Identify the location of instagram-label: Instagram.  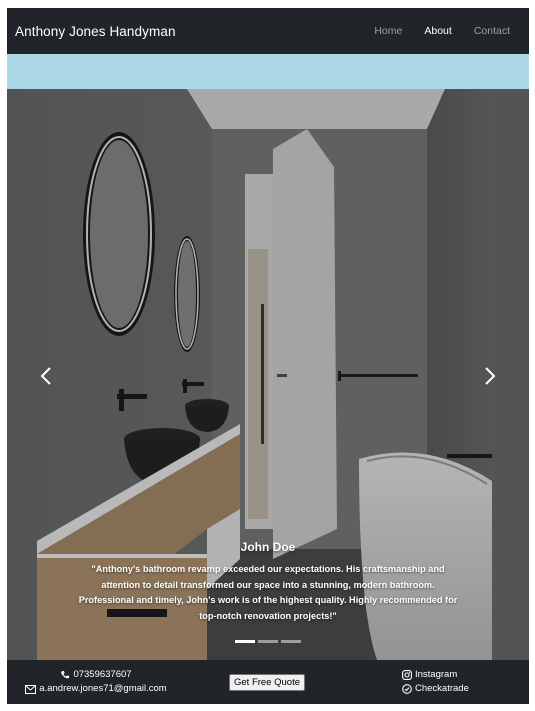
(436, 674).